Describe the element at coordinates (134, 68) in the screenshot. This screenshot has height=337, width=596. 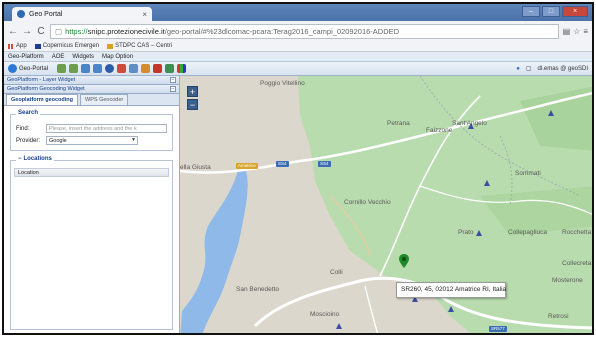
I see `layers-tool-icon` at that location.